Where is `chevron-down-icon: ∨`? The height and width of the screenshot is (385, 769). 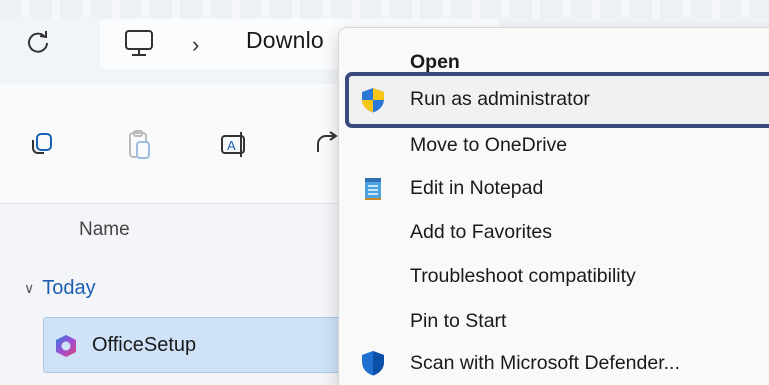
chevron-down-icon: ∨ is located at coordinates (29, 288).